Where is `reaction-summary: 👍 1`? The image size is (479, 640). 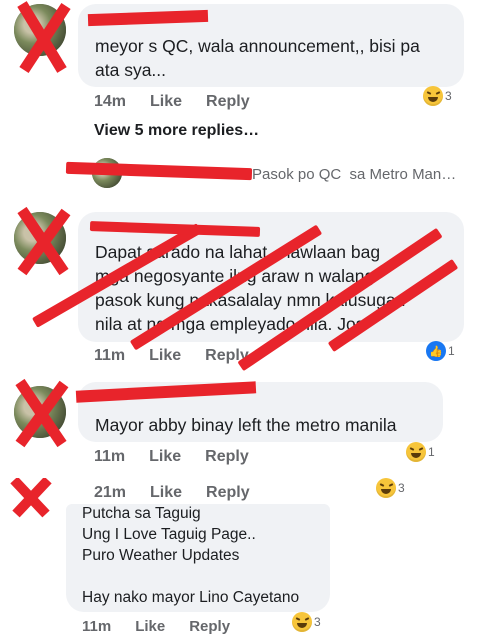
reaction-summary: 👍 1 is located at coordinates (440, 351).